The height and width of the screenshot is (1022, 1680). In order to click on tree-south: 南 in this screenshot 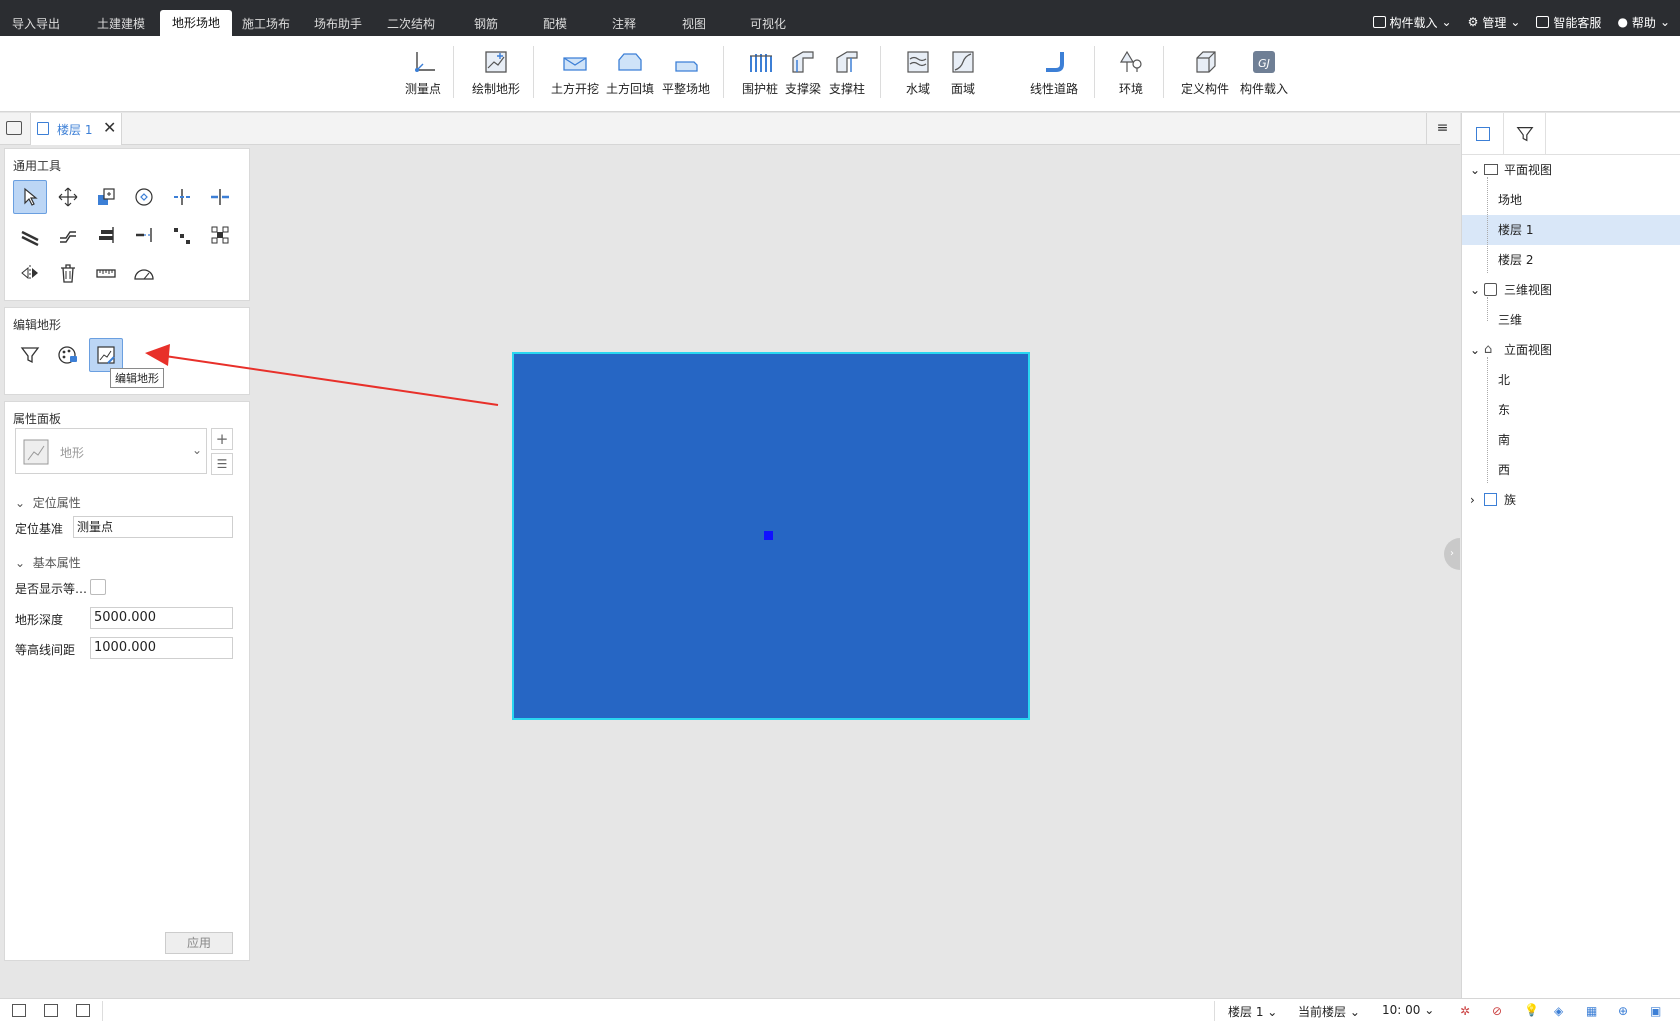, I will do `click(1571, 440)`.